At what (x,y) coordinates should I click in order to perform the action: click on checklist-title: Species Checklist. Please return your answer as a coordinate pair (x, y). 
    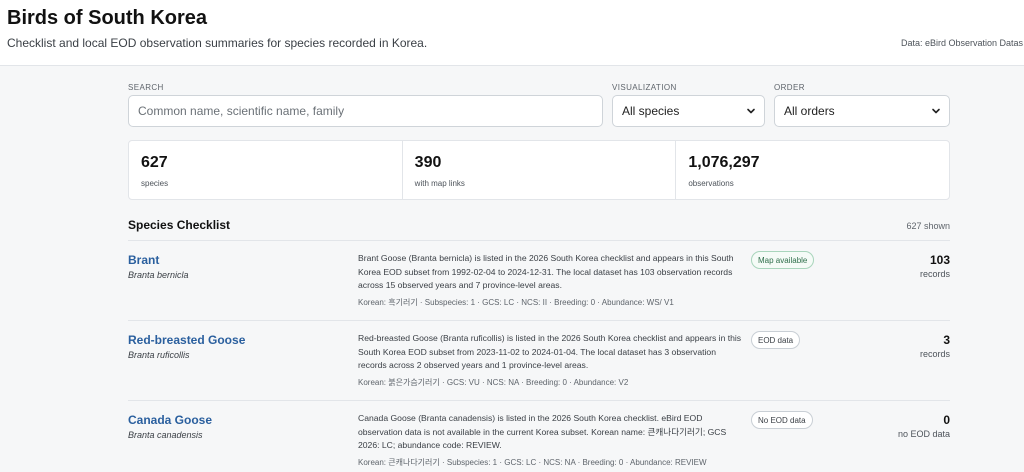
    Looking at the image, I should click on (179, 225).